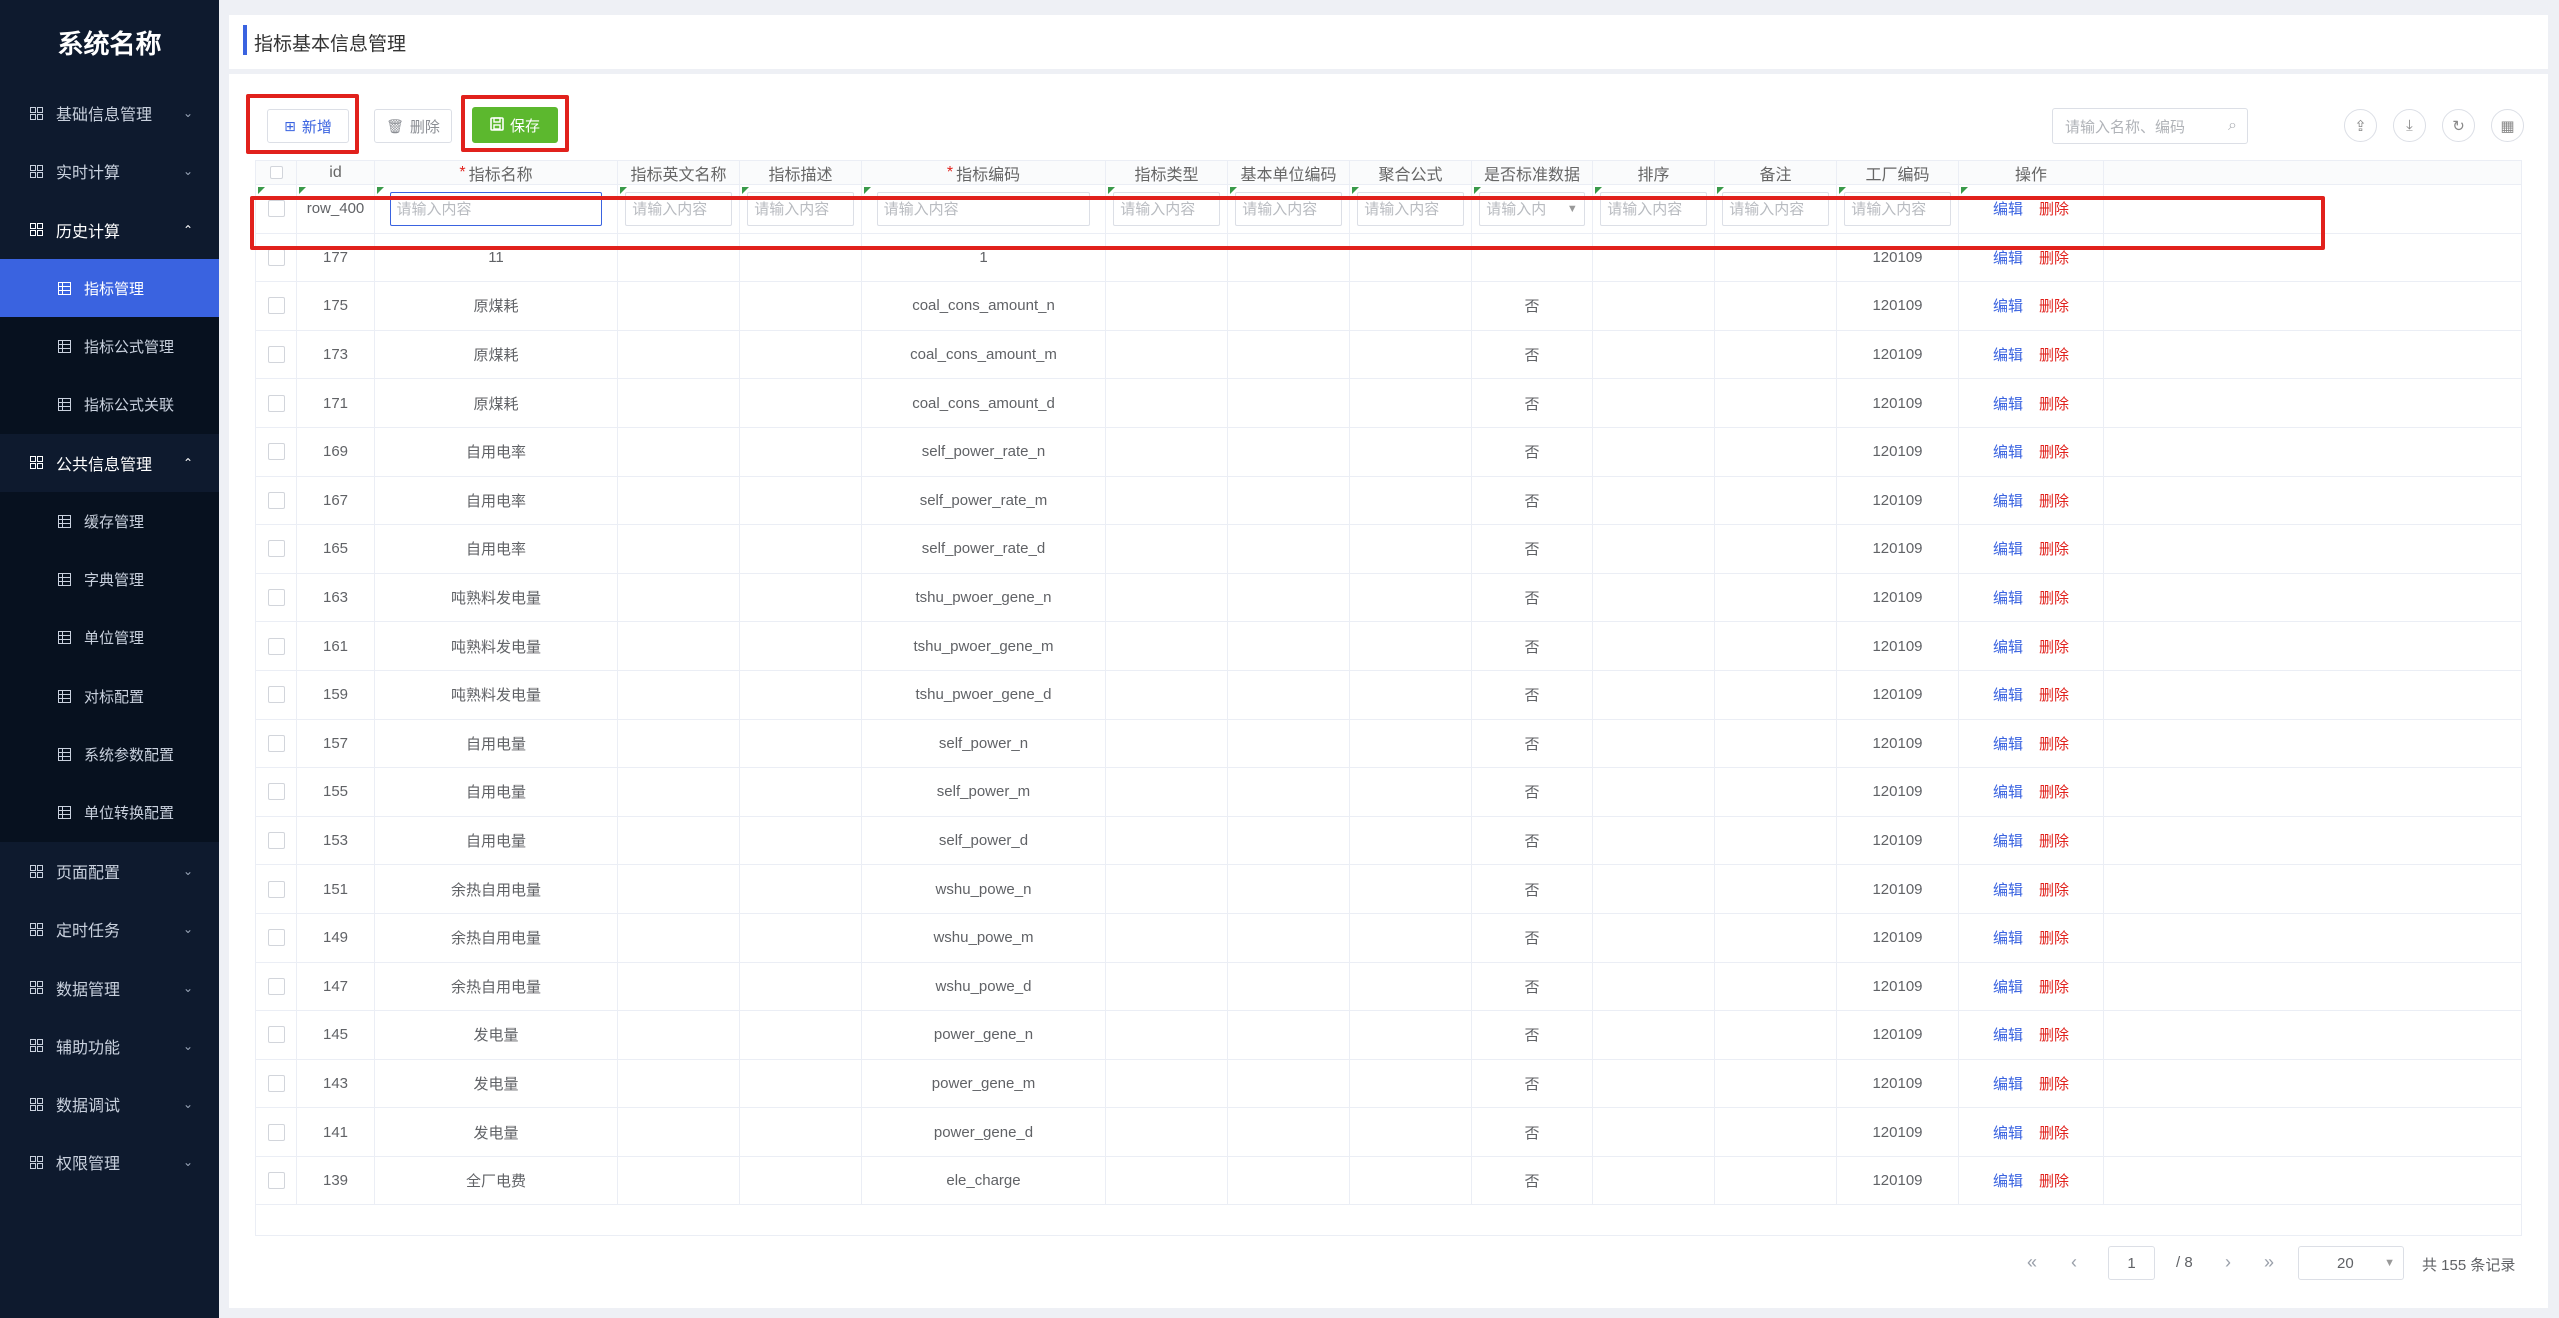 The height and width of the screenshot is (1318, 2559). I want to click on upload-icon: ⇪, so click(2360, 125).